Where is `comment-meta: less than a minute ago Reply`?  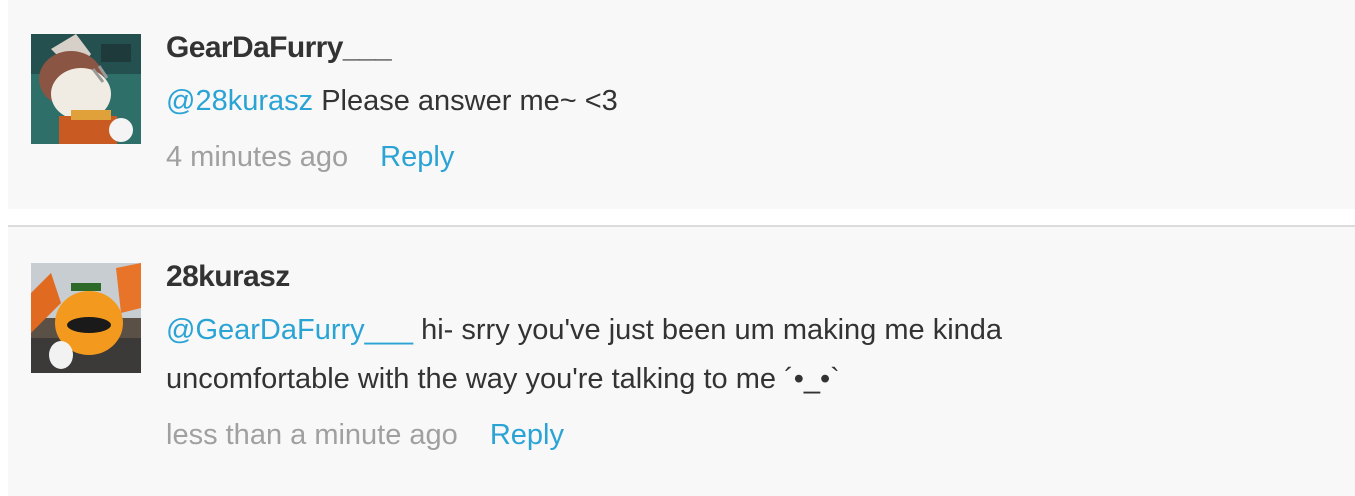 comment-meta: less than a minute ago Reply is located at coordinates (750, 435).